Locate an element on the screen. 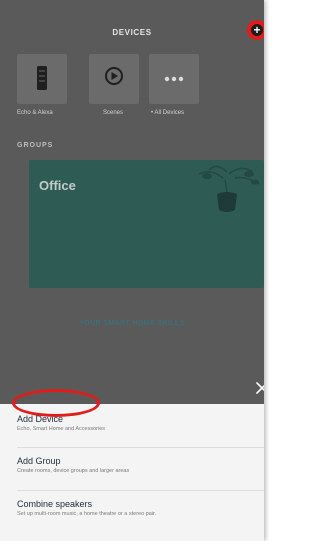  tile-label-scenes: Scenes is located at coordinates (113, 113).